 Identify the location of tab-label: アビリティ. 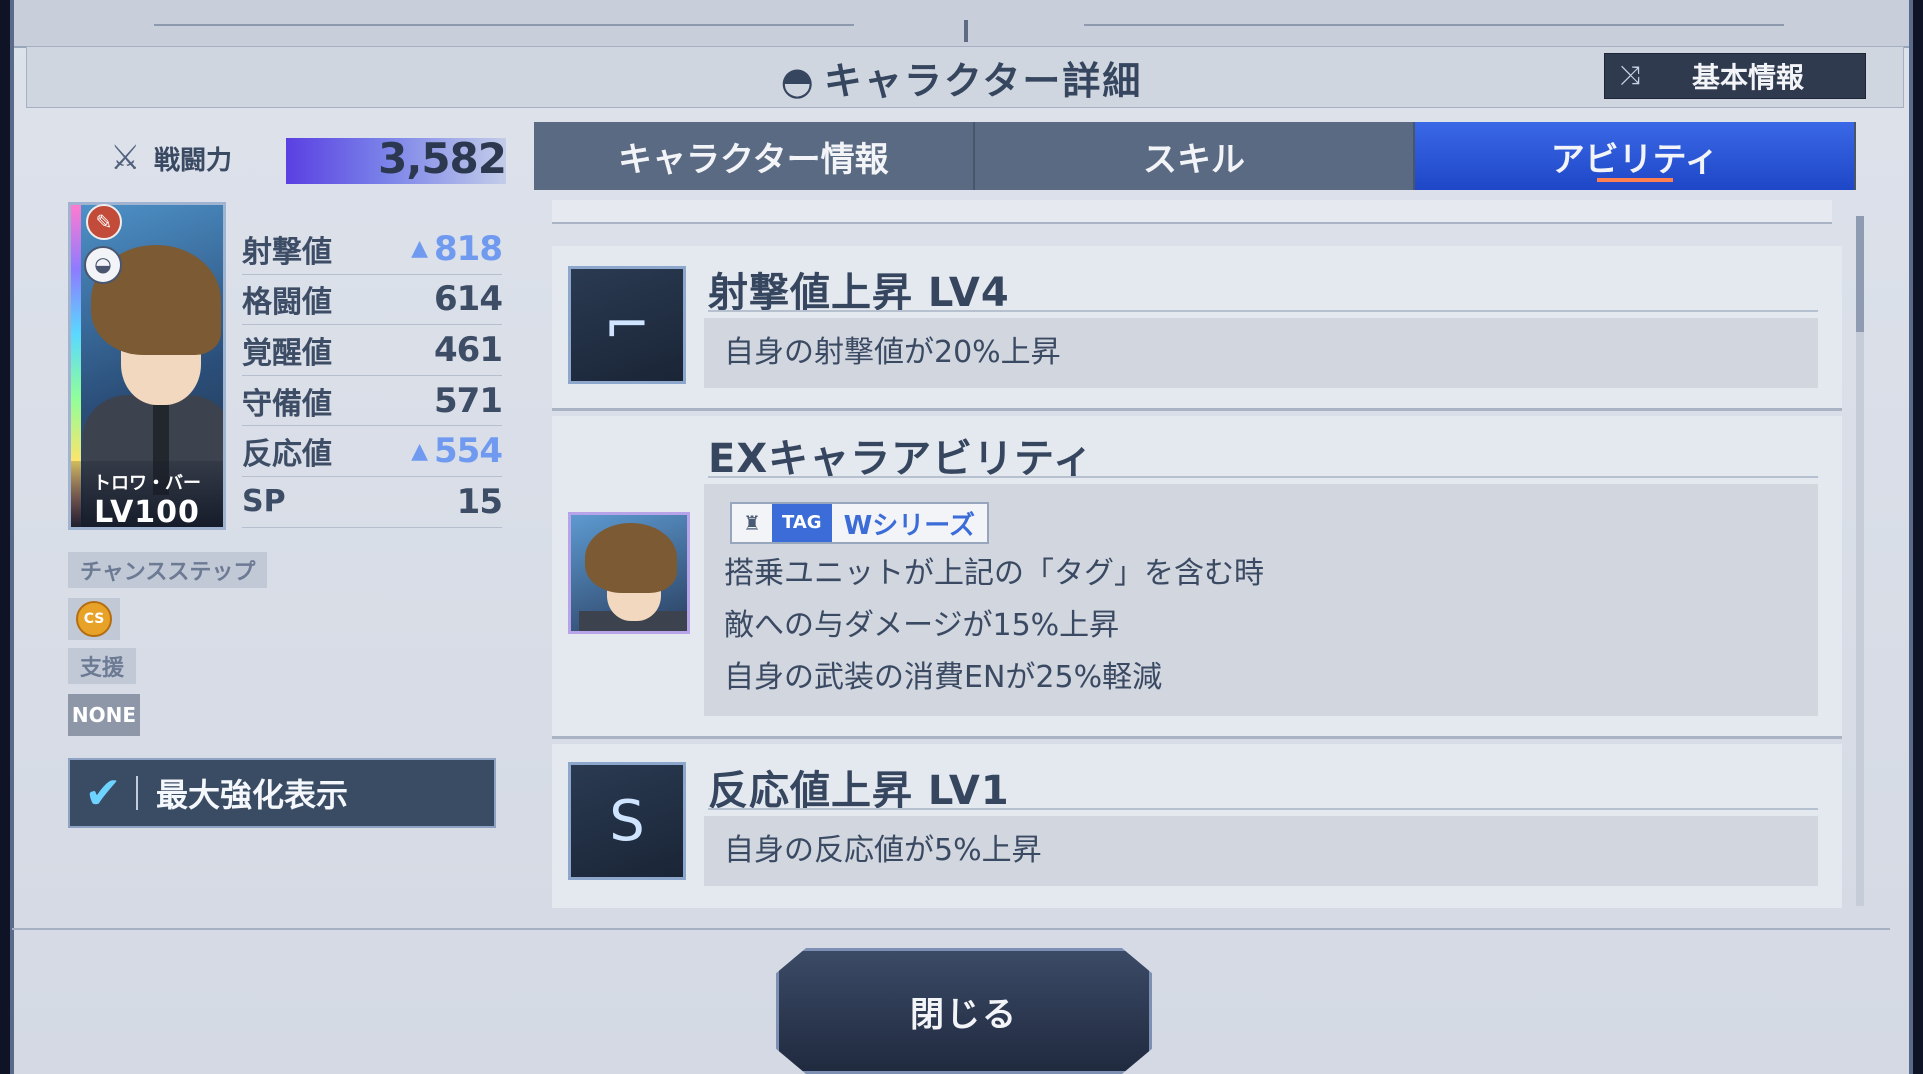
(1634, 159).